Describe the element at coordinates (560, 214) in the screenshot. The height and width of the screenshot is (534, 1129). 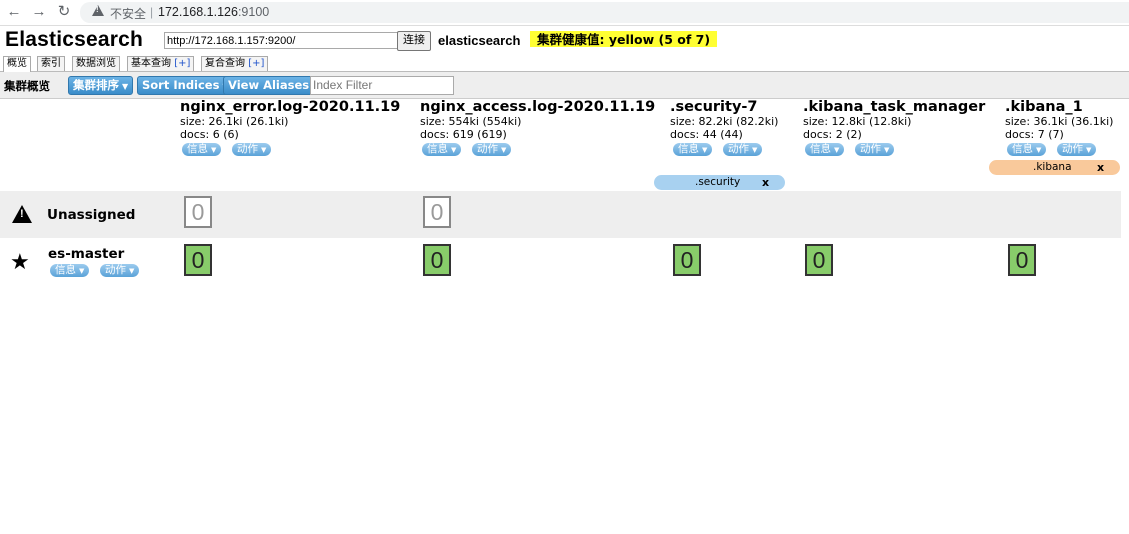
I see `unassigned-row` at that location.